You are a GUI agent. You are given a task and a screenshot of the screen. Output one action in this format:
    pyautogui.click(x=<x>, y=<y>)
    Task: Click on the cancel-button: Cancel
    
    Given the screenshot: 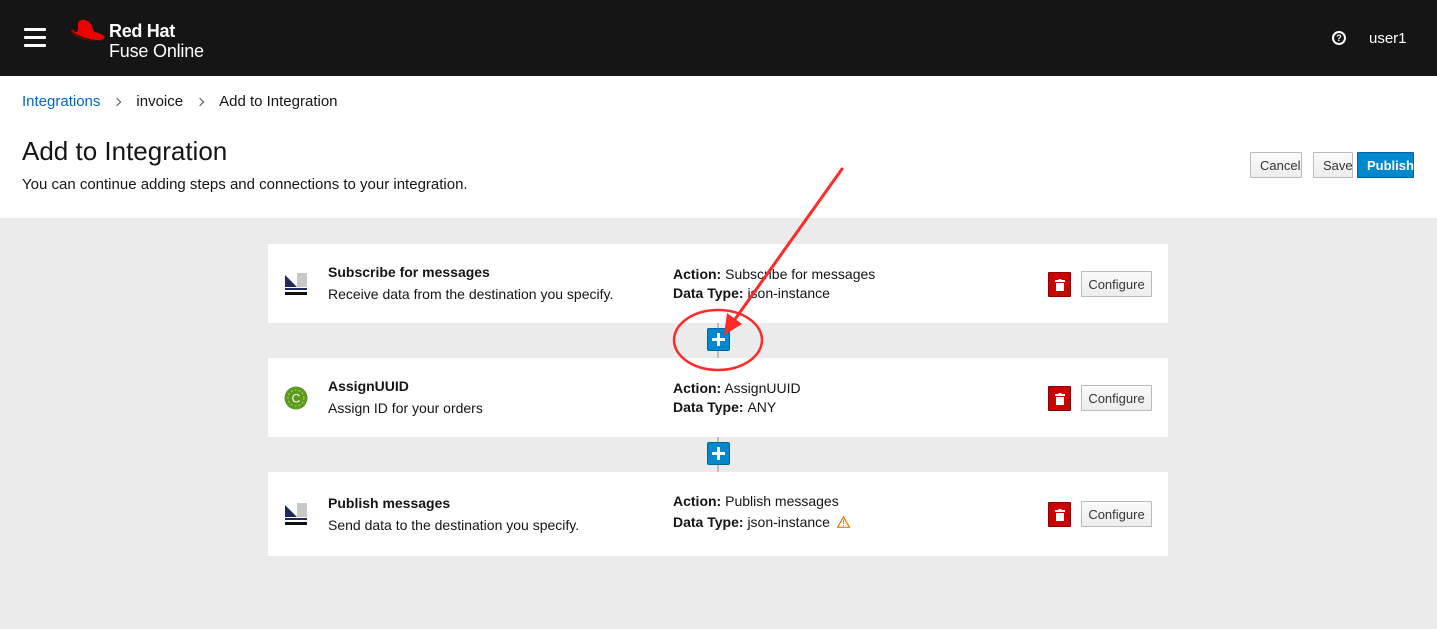 What is the action you would take?
    pyautogui.click(x=1276, y=165)
    